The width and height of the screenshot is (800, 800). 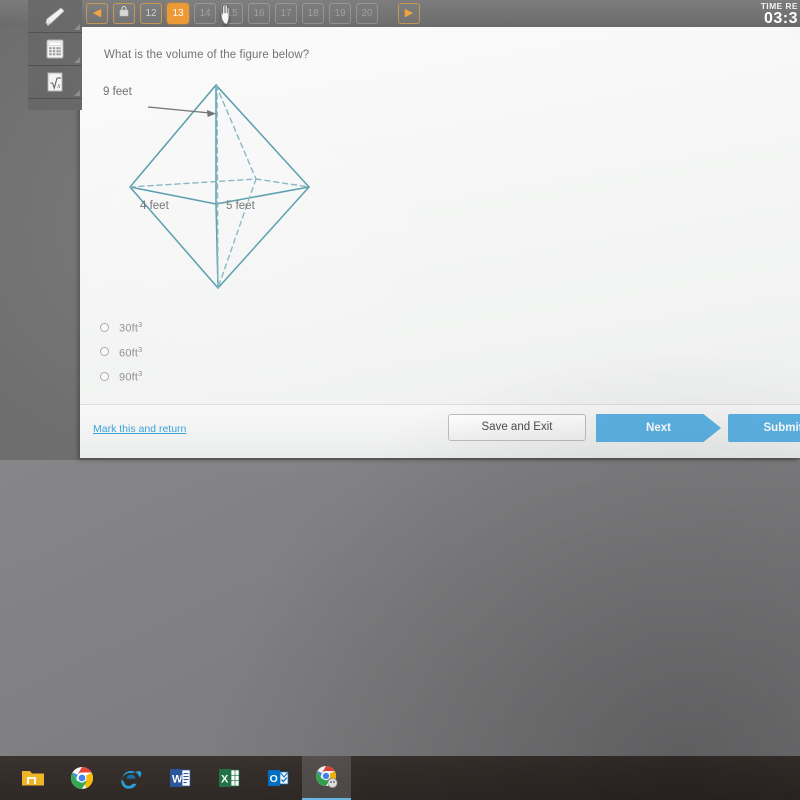 I want to click on next-button: Next, so click(x=658, y=428).